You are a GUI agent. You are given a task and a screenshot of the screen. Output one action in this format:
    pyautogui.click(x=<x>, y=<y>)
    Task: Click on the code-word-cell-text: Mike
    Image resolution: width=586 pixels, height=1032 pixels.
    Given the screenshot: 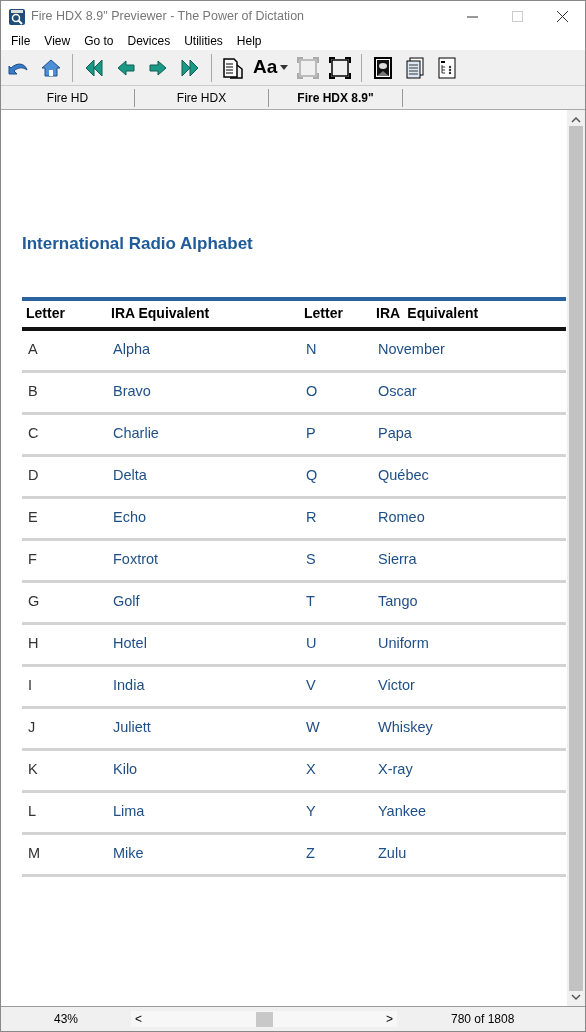 What is the action you would take?
    pyautogui.click(x=129, y=854)
    